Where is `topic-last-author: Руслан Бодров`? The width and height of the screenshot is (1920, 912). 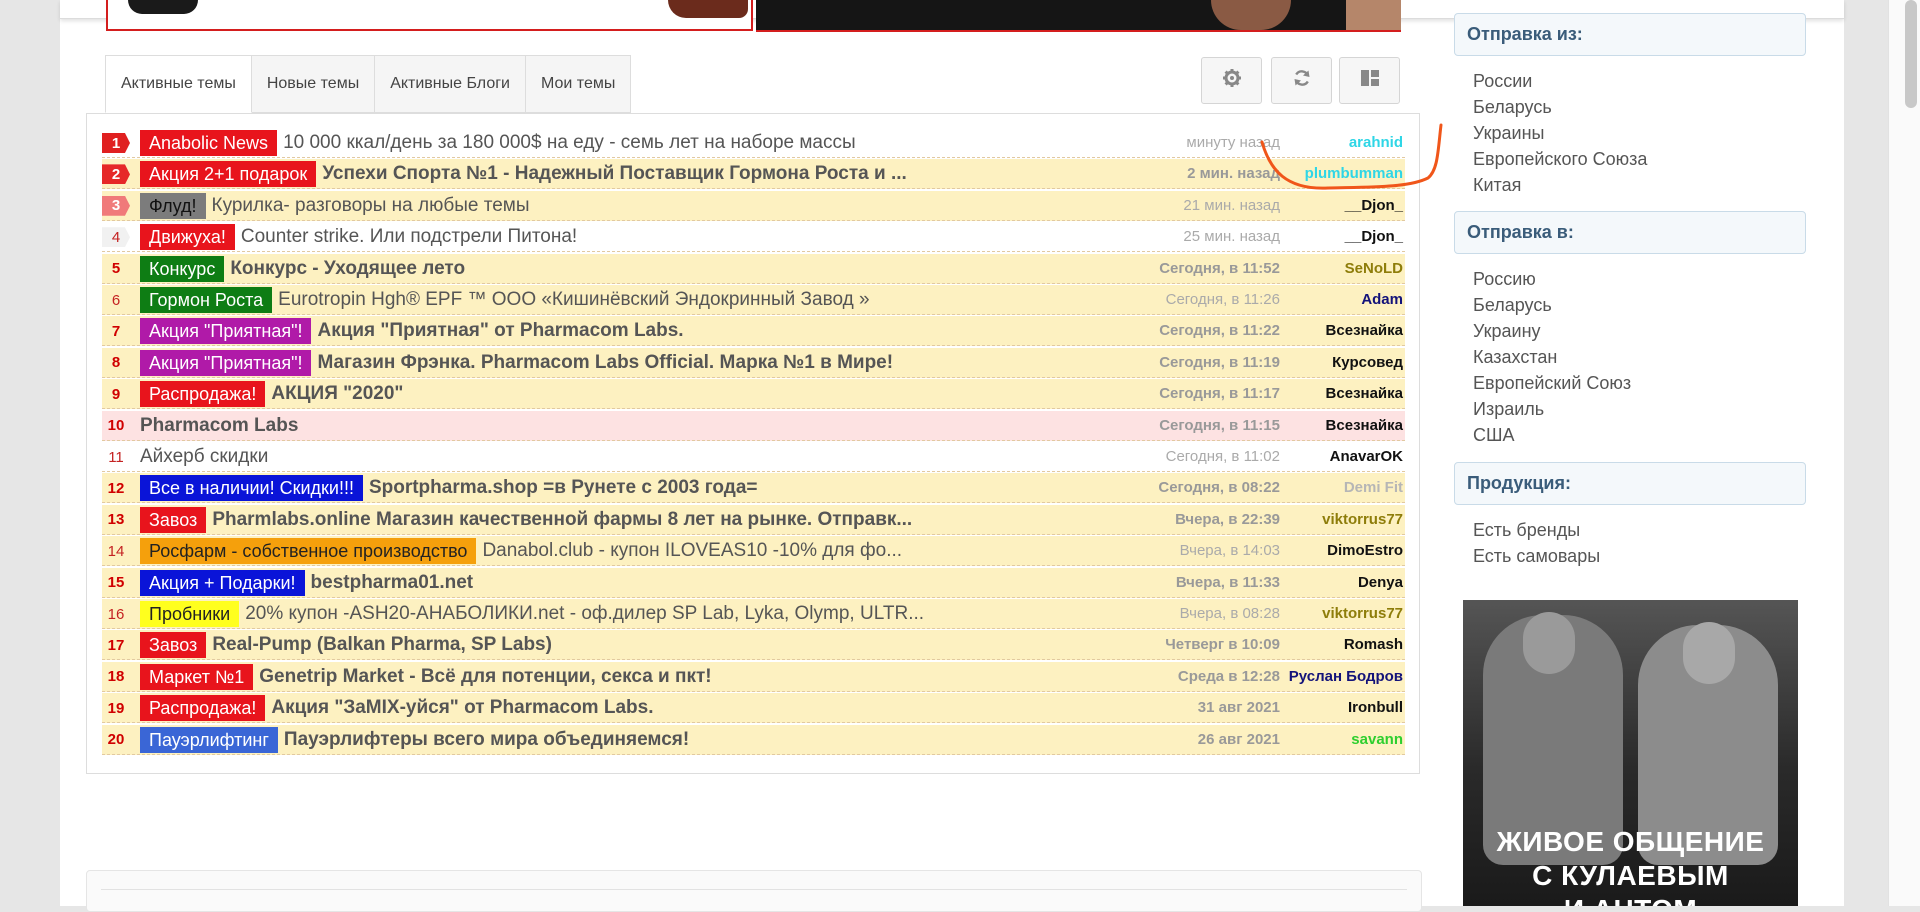 topic-last-author: Руслан Бодров is located at coordinates (1302, 676).